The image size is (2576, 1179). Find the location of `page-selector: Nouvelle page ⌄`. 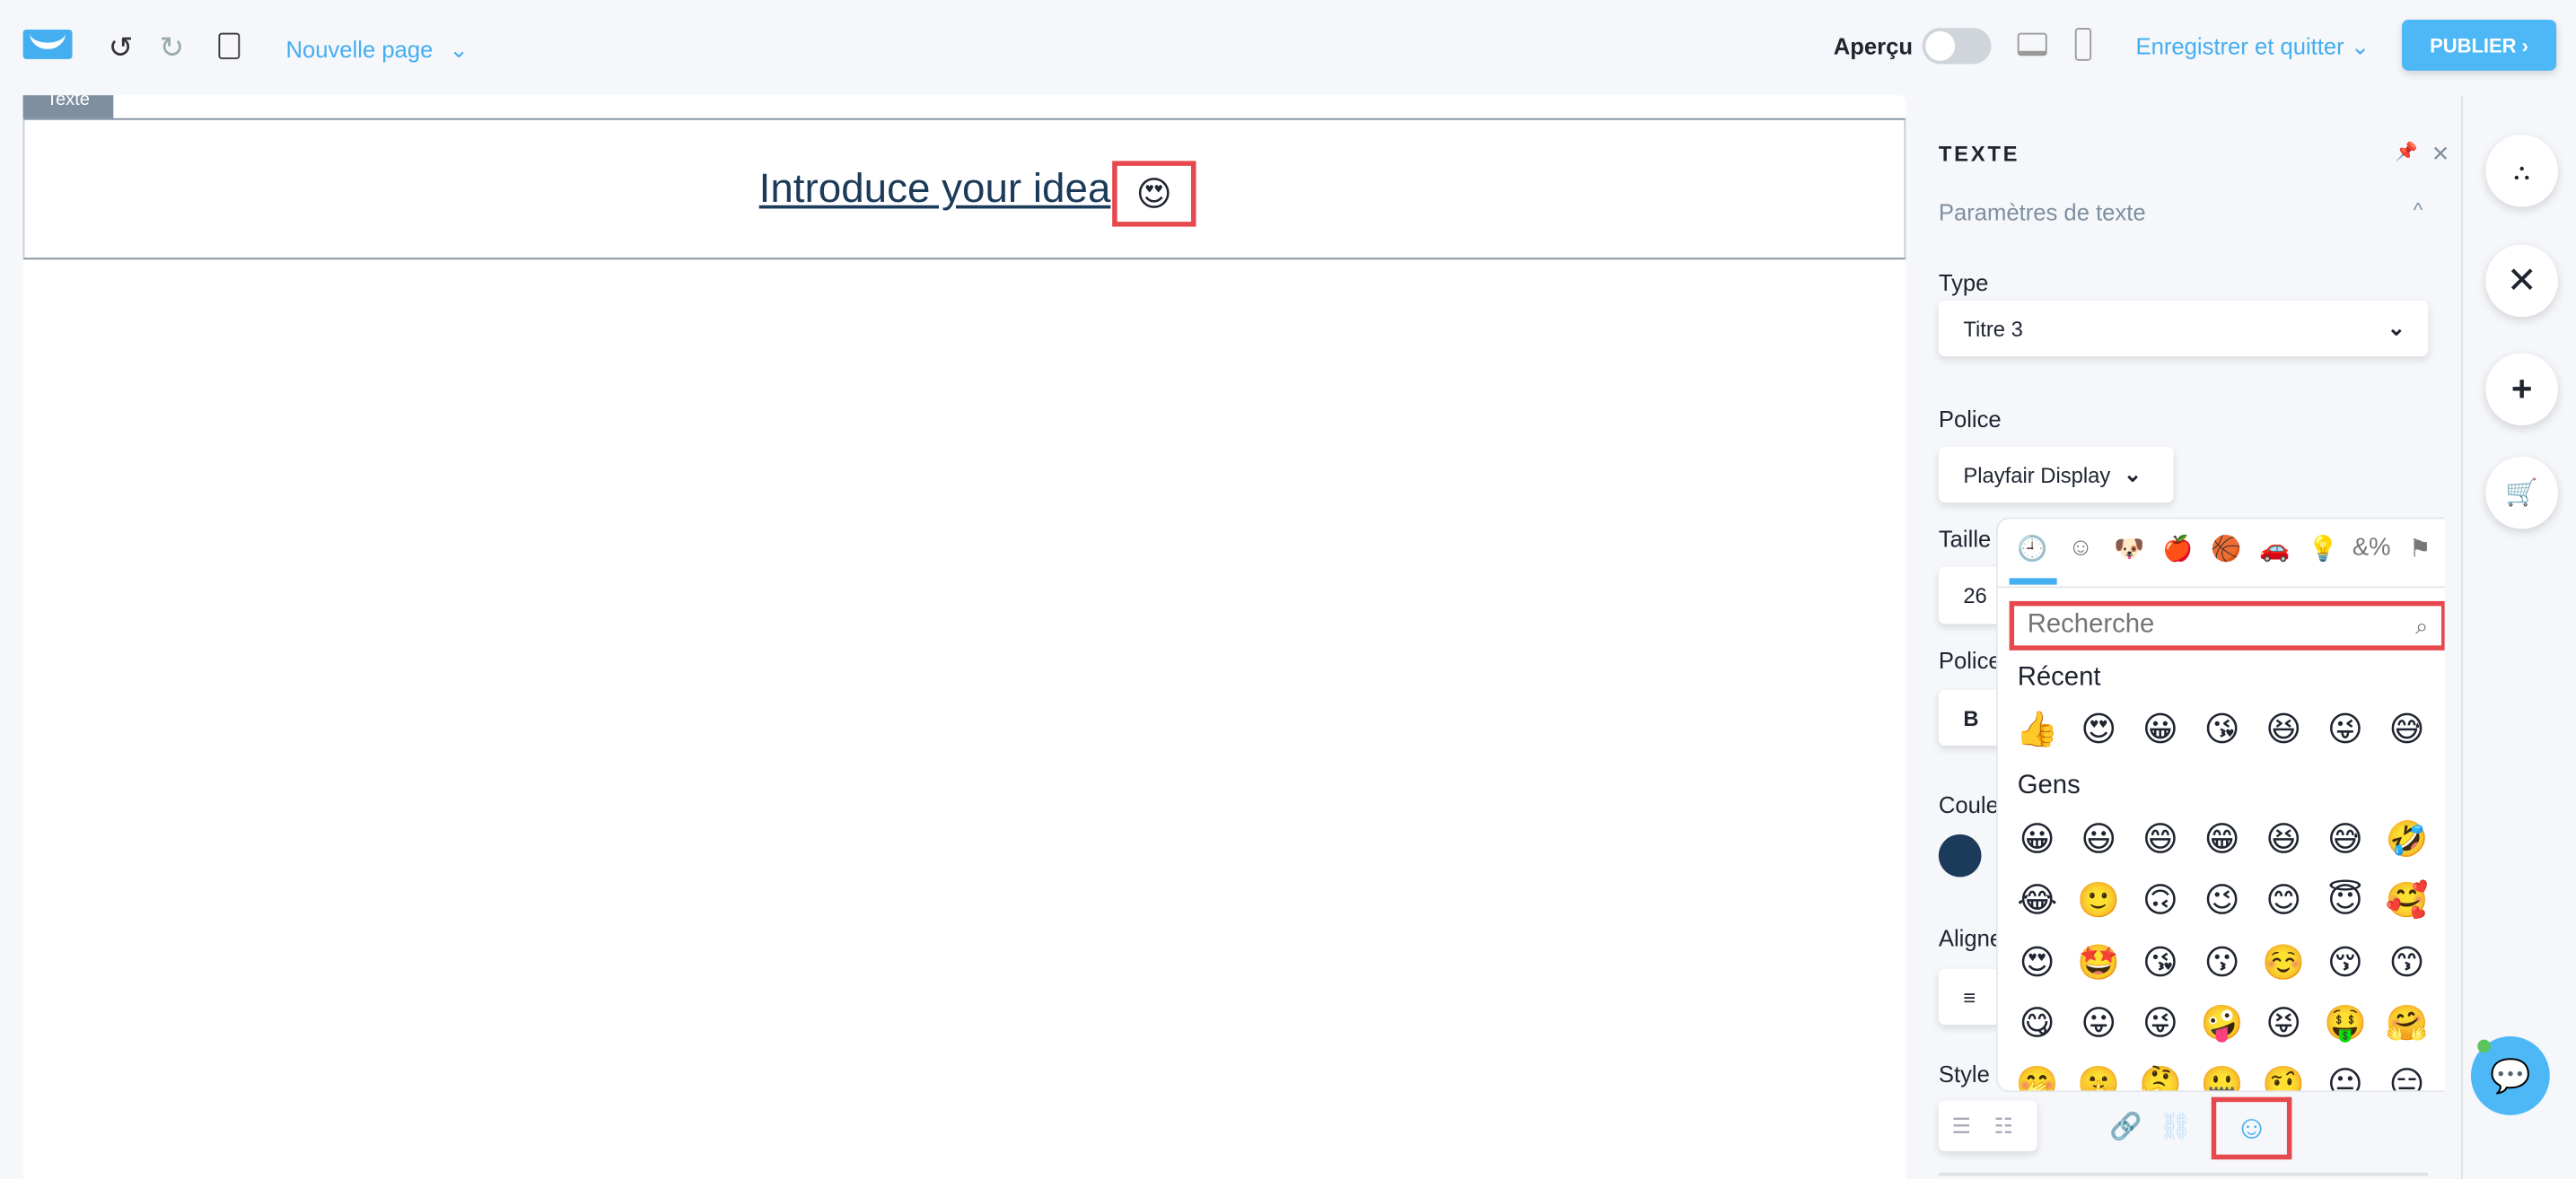

page-selector: Nouvelle page ⌄ is located at coordinates (376, 50).